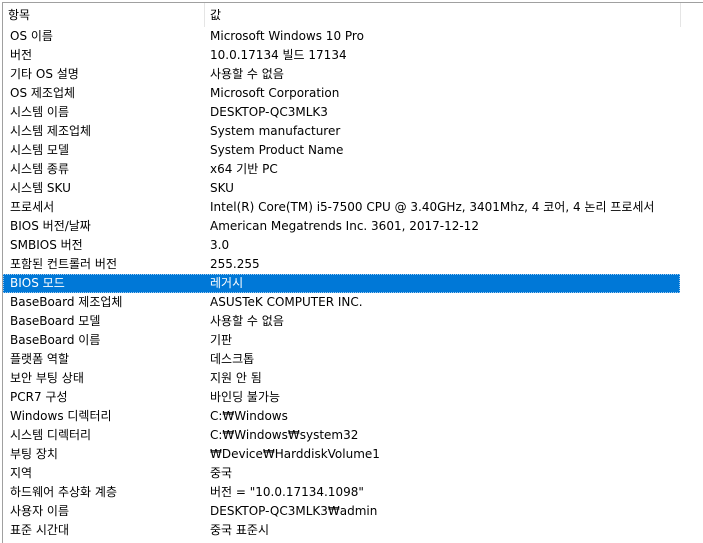  What do you see at coordinates (341, 378) in the screenshot?
I see `table-row: 보안 부팅 상태 지원 안 됨` at bounding box center [341, 378].